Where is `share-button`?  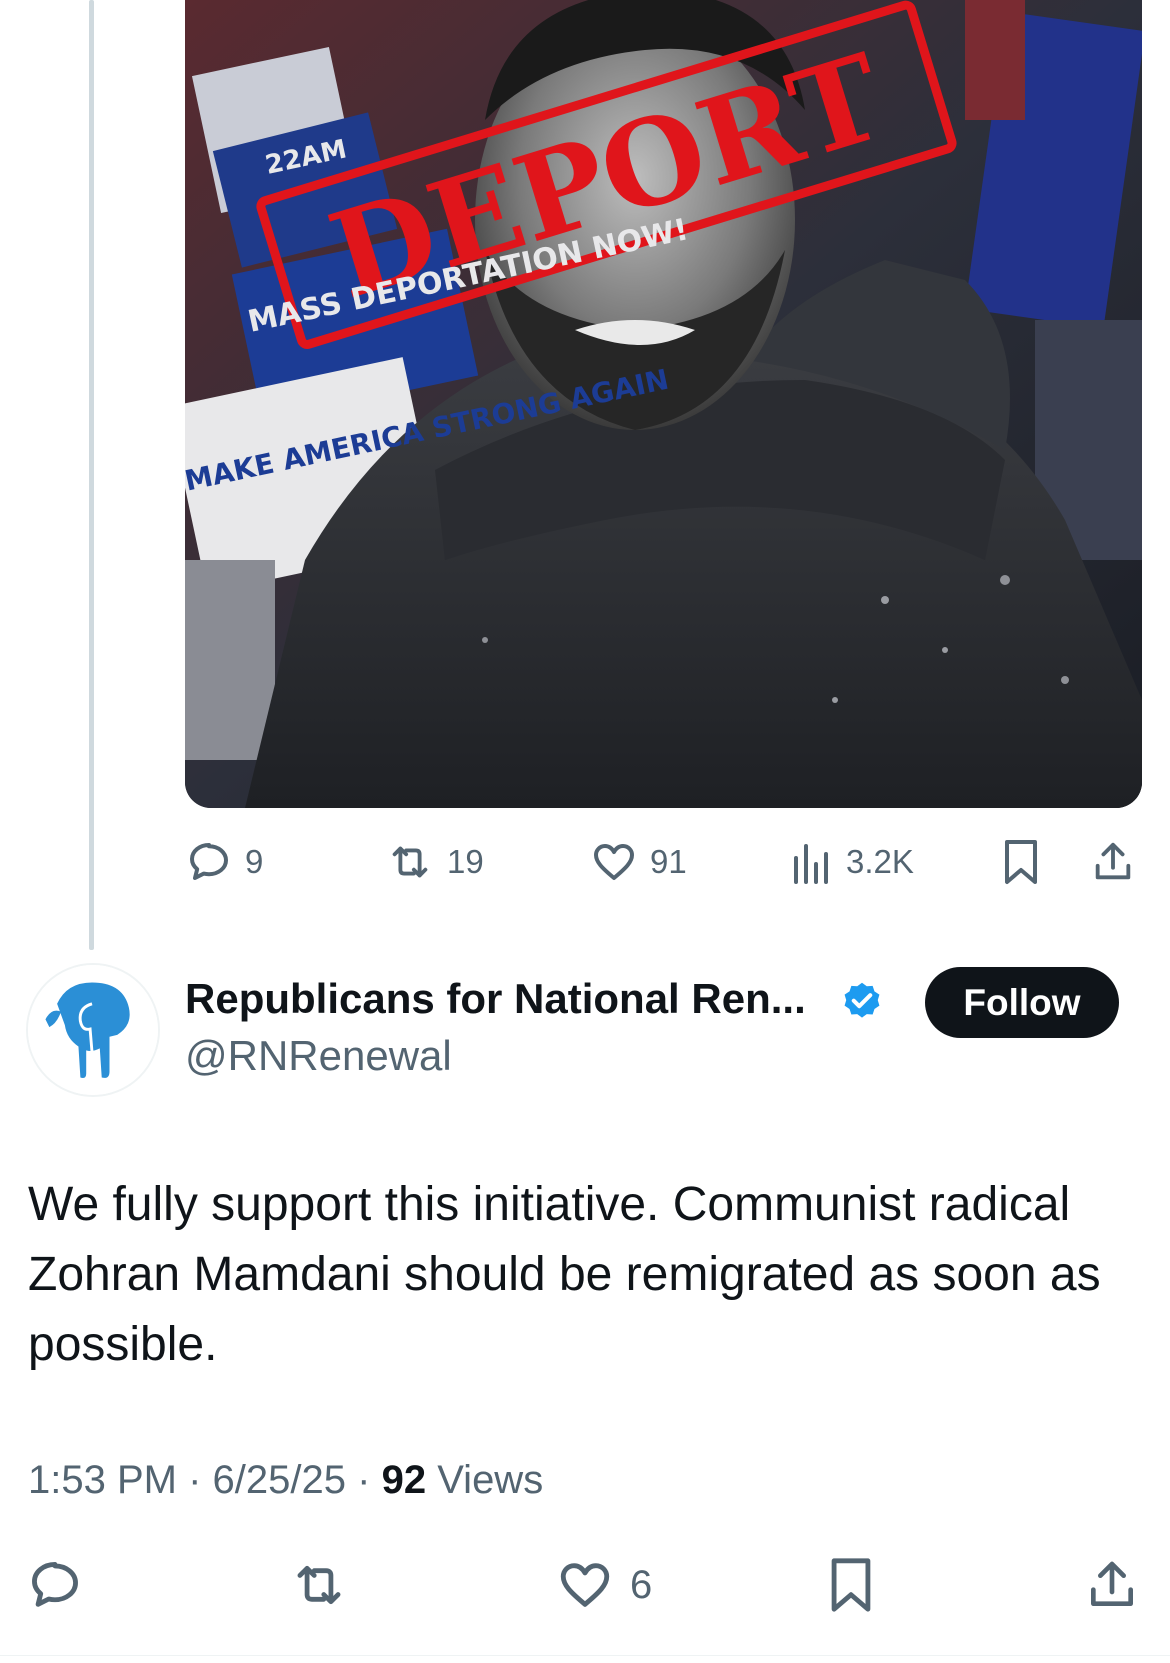
share-button is located at coordinates (1112, 1585).